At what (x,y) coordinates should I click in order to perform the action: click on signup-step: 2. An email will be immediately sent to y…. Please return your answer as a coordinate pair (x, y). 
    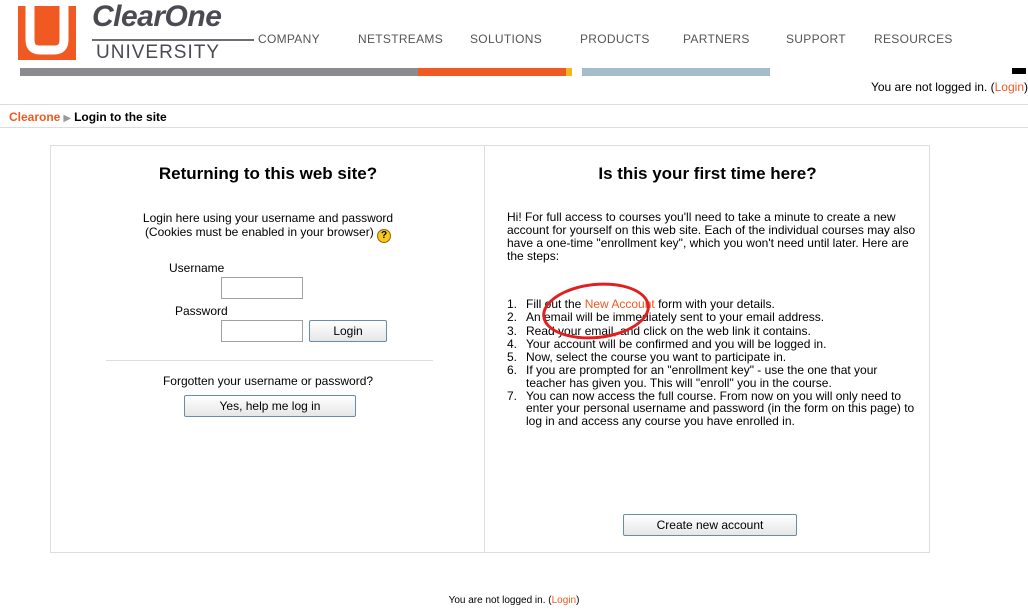
    Looking at the image, I should click on (712, 317).